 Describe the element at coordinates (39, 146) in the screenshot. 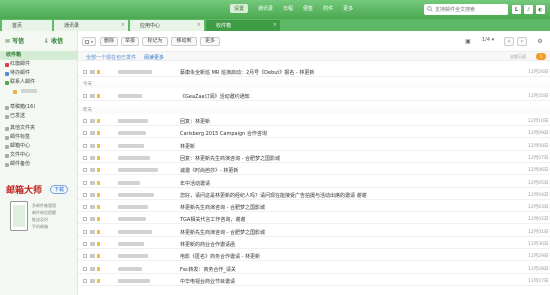

I see `sidebar-item: 邮箱中心` at that location.